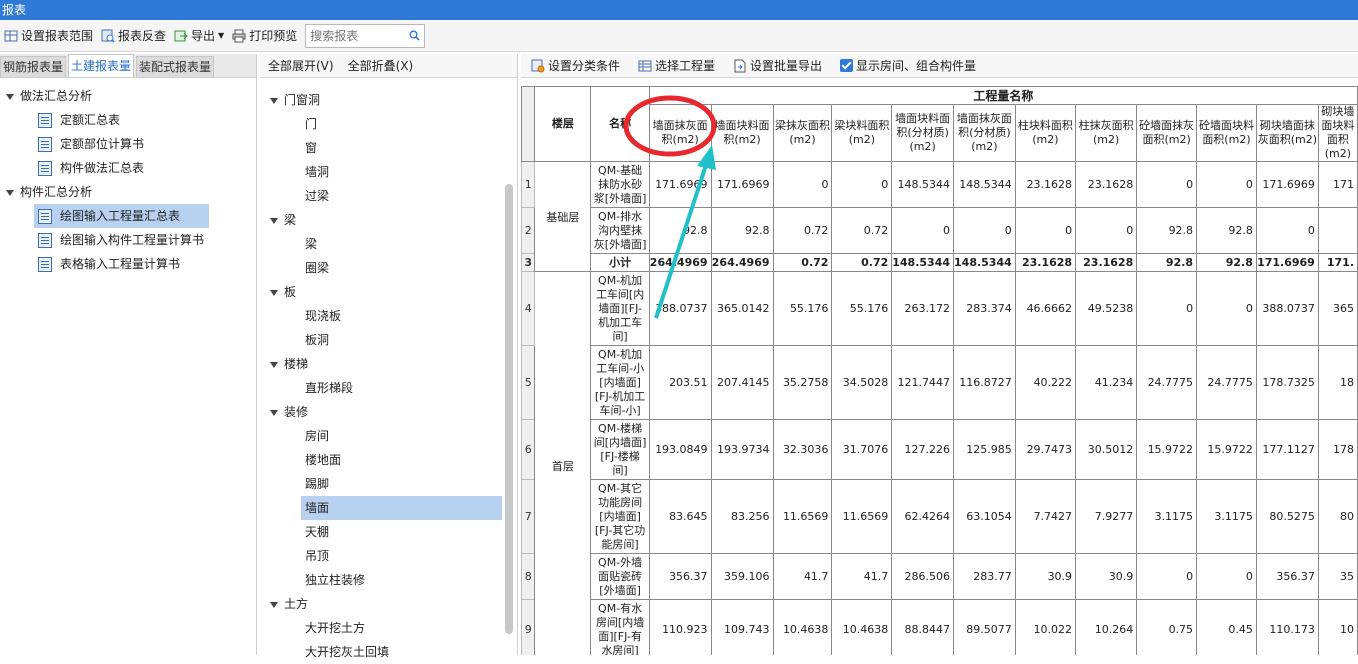  Describe the element at coordinates (48, 36) in the screenshot. I see `set-range-button: 设置报表范围` at that location.